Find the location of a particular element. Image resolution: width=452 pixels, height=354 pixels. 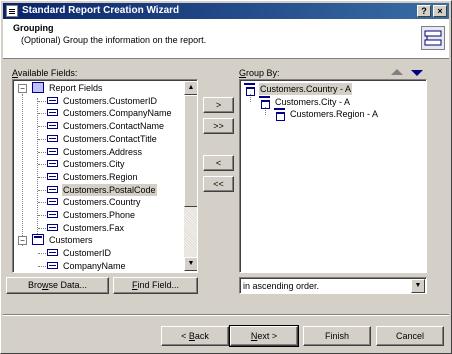

tree-item: Customers.CustomerID is located at coordinates (98, 101).